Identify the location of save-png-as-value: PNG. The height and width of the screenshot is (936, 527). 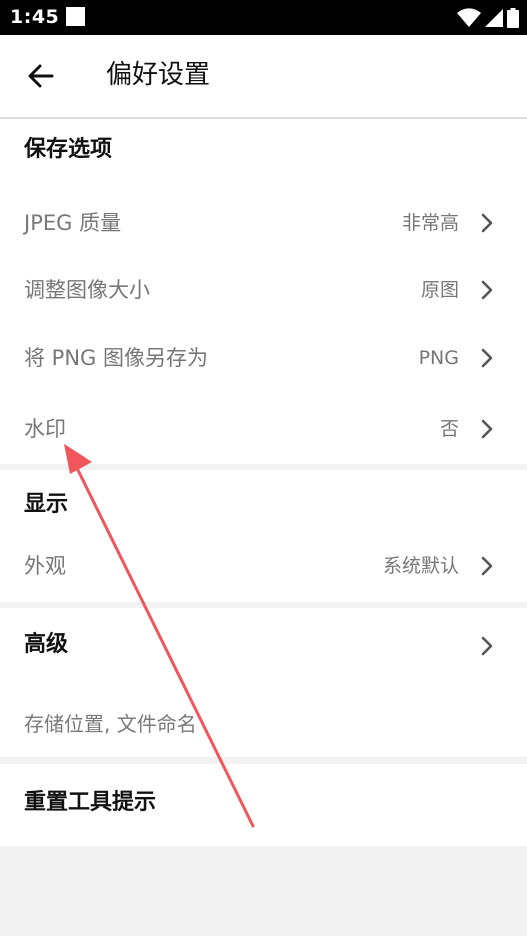
(438, 358).